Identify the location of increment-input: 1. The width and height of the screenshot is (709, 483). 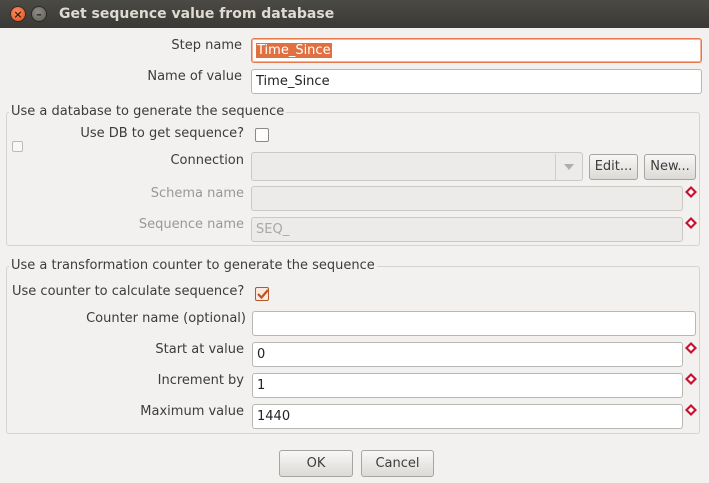
(467, 385).